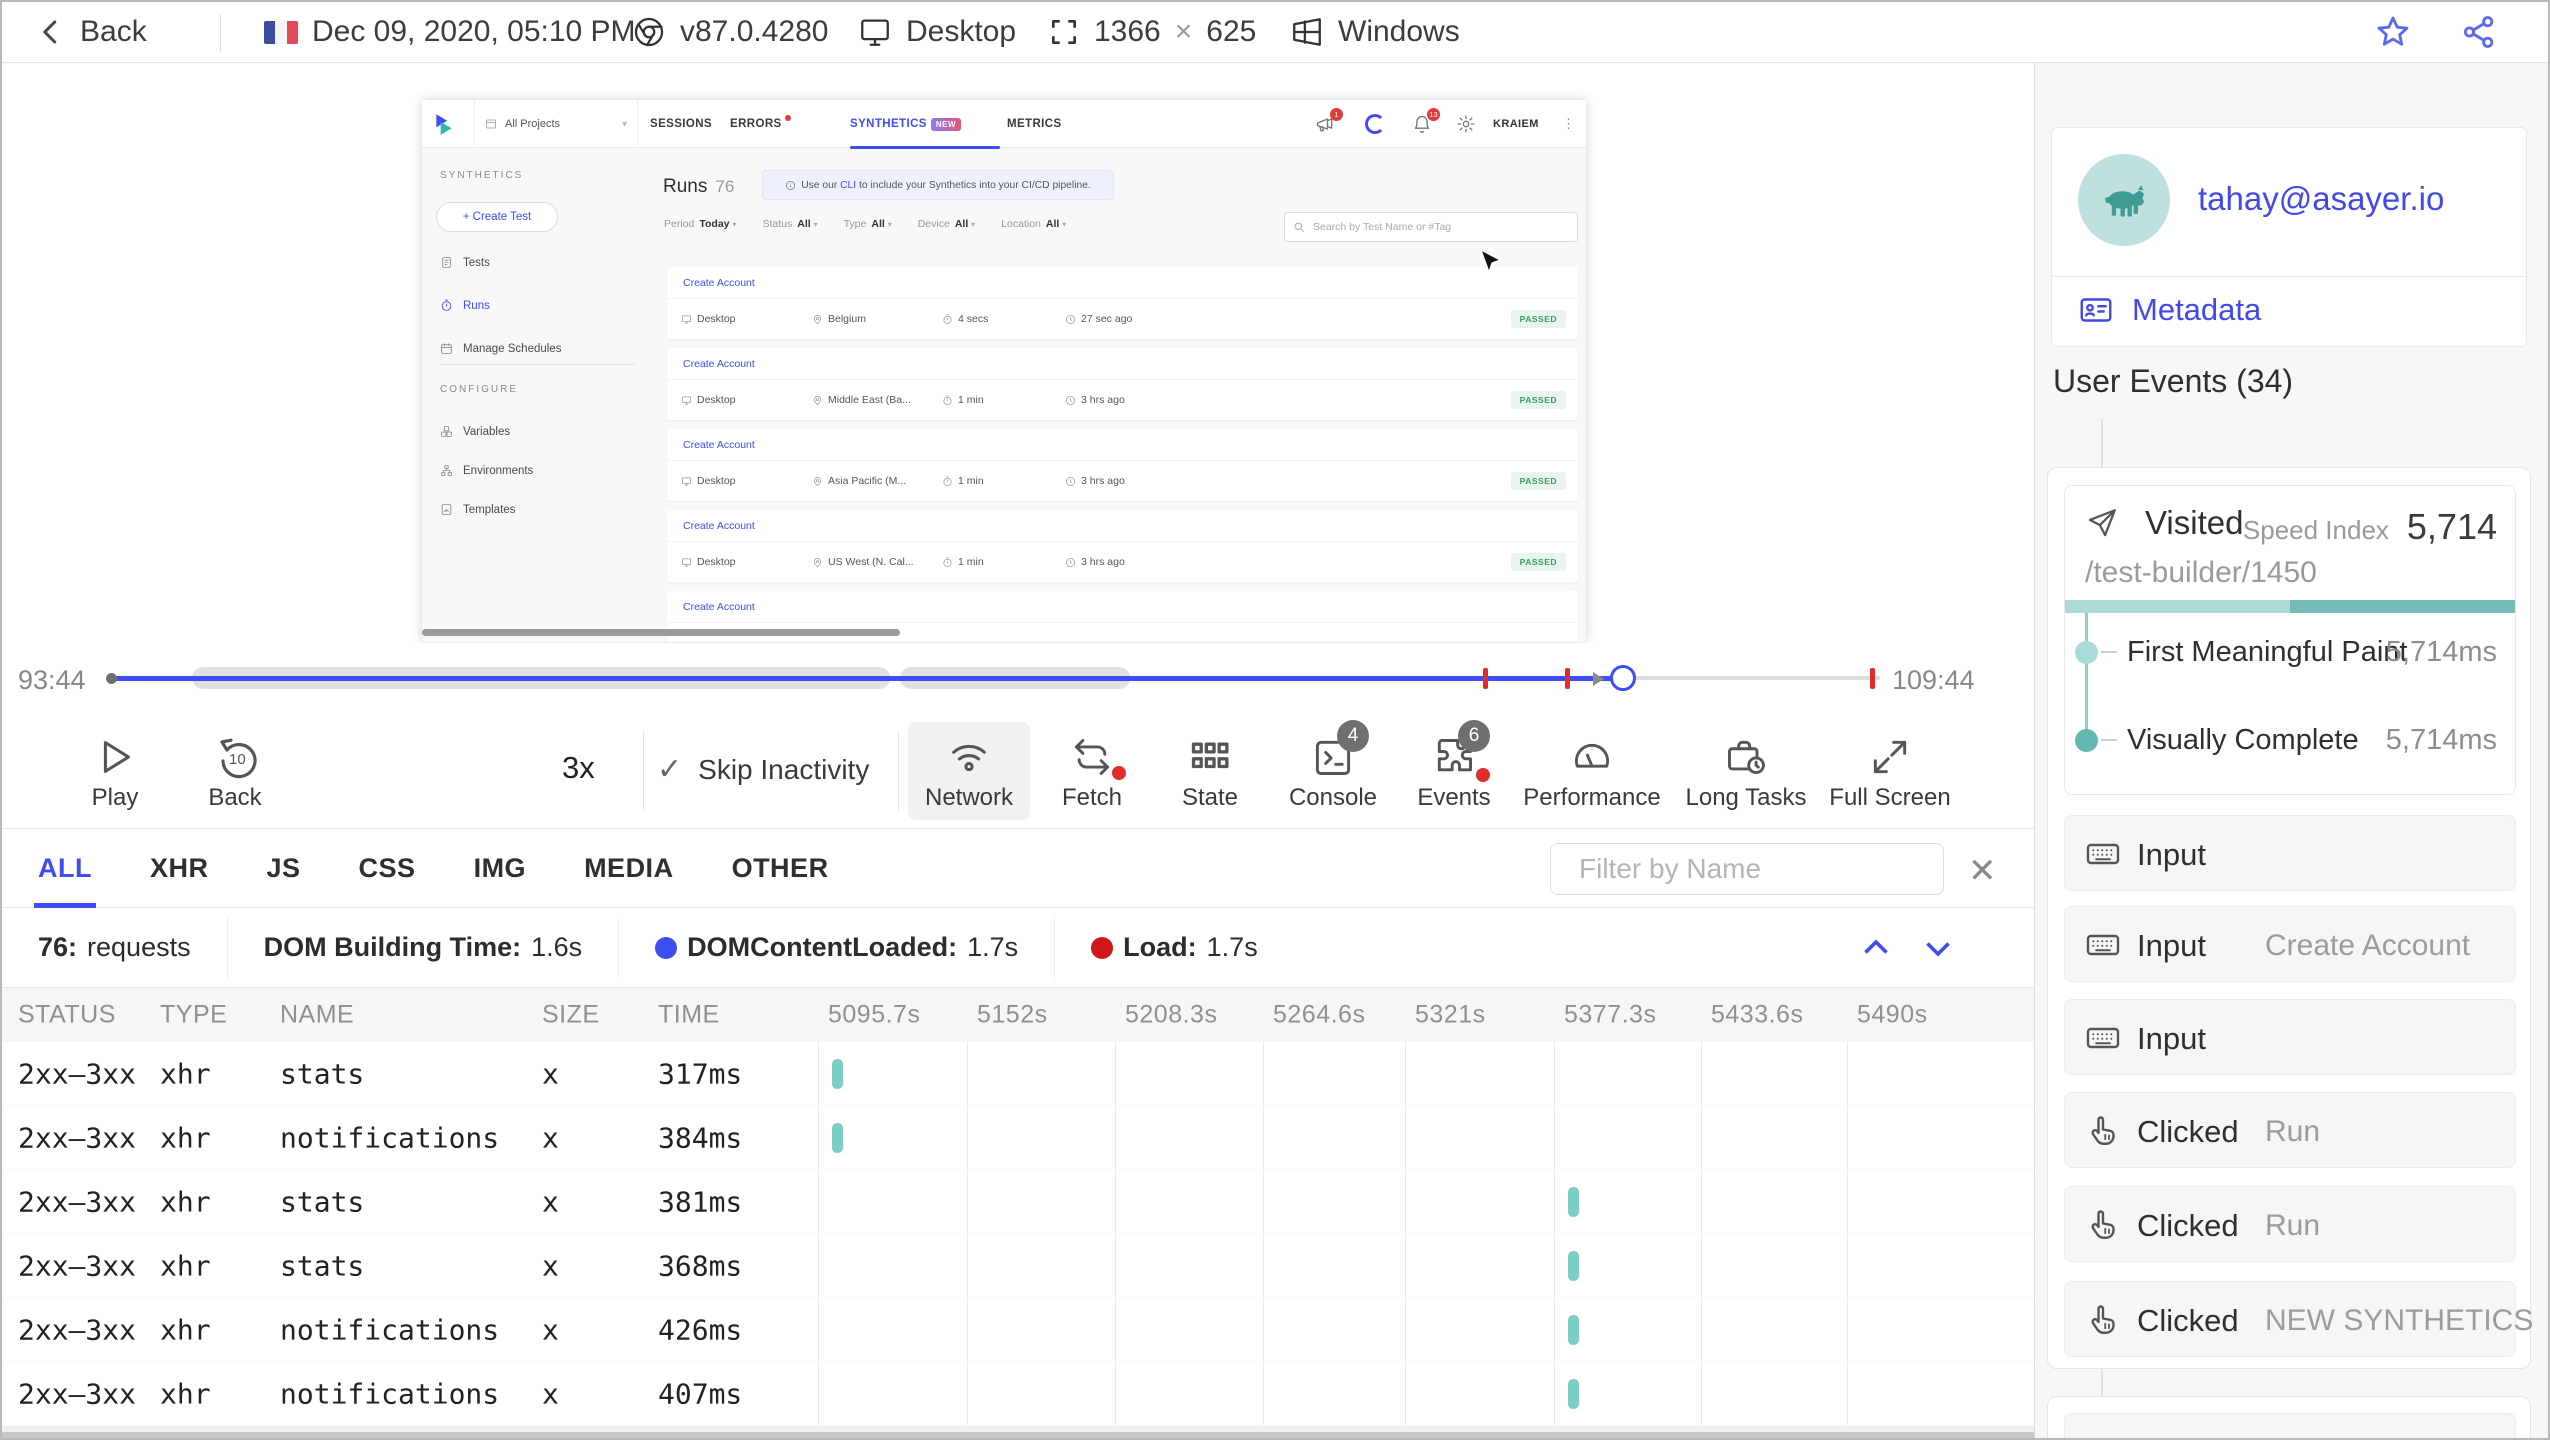 Image resolution: width=2550 pixels, height=1440 pixels. Describe the element at coordinates (1759, 869) in the screenshot. I see `filter-by-name-input` at that location.